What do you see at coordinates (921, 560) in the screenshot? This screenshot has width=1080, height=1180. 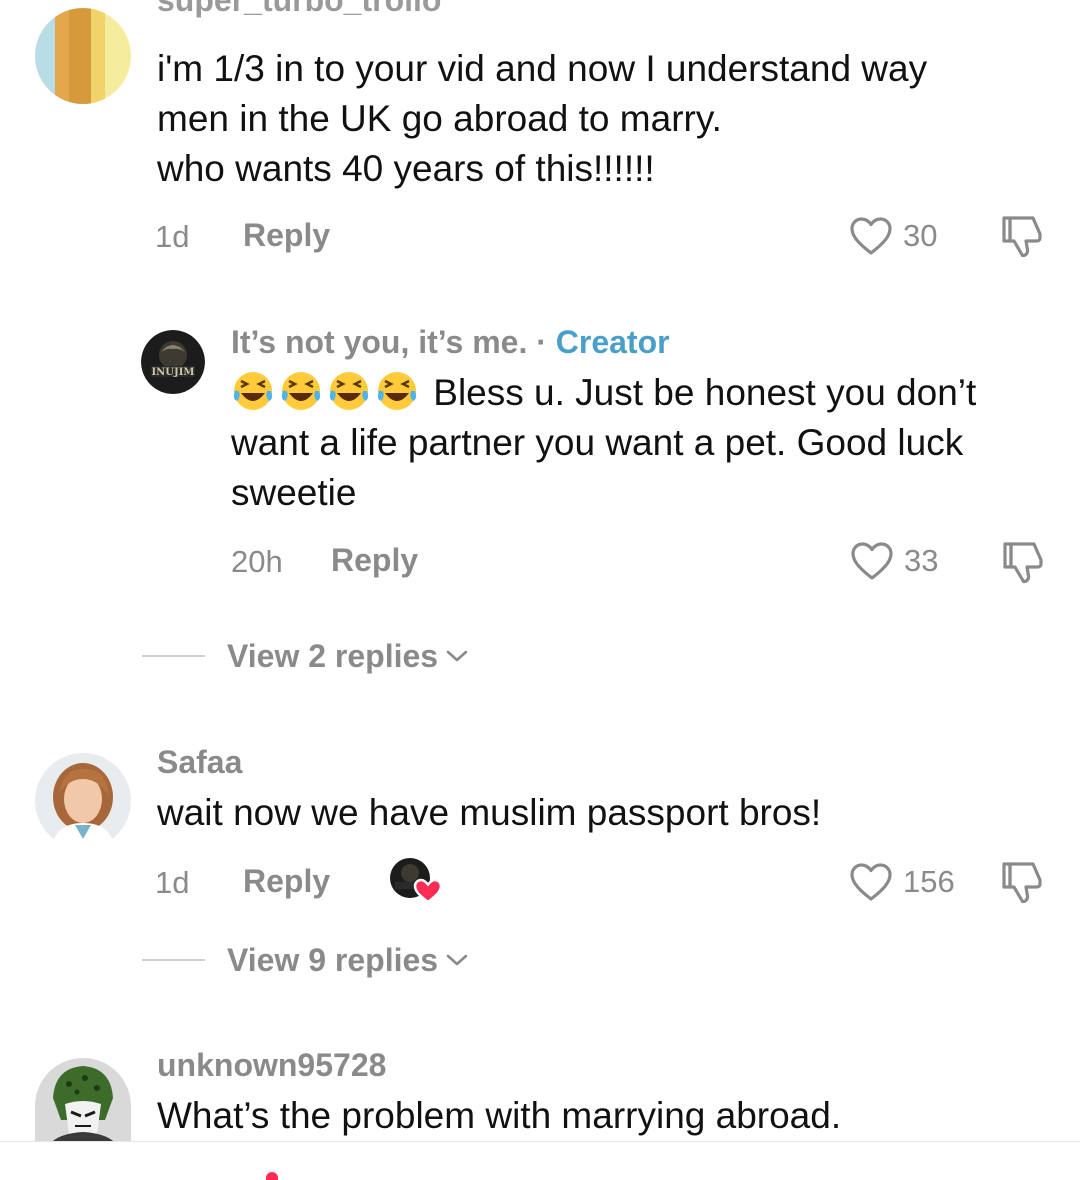 I see `like-count: 33` at bounding box center [921, 560].